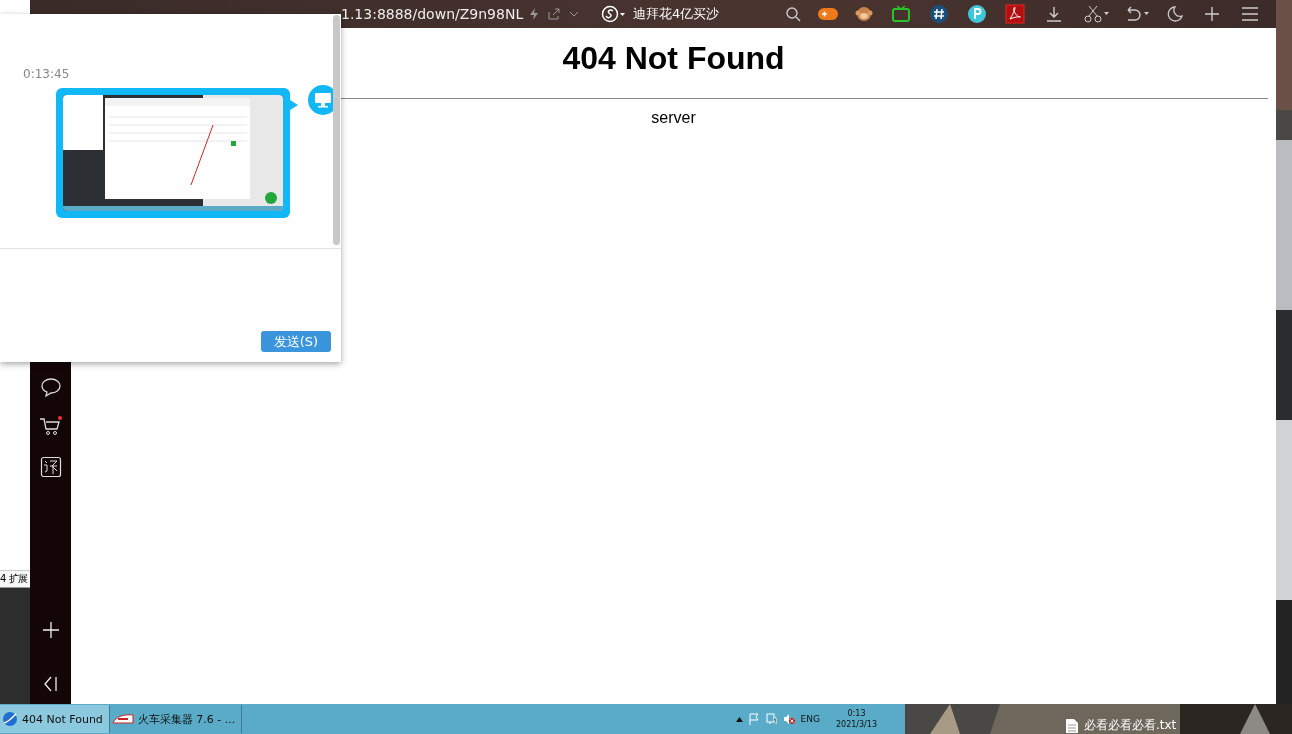  Describe the element at coordinates (1097, 14) in the screenshot. I see `scissors-icon` at that location.